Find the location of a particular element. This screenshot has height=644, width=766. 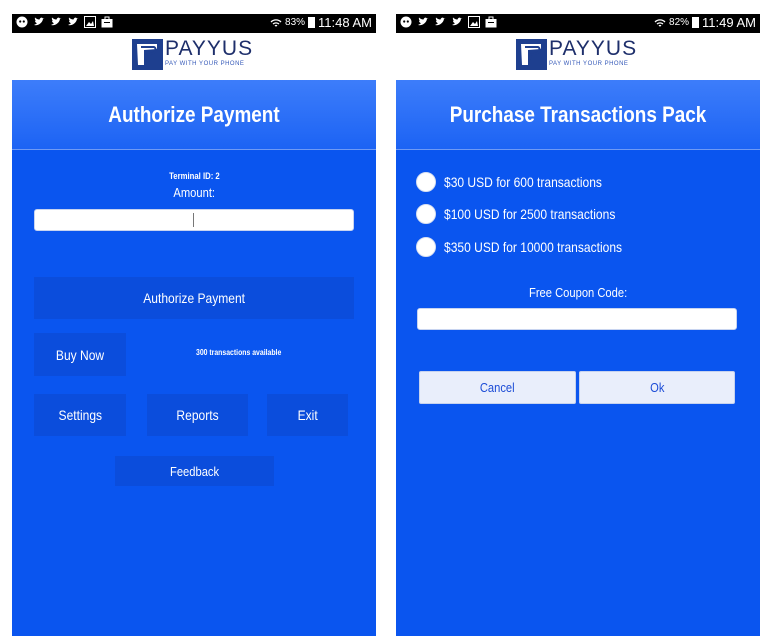

cancel-button: Cancel is located at coordinates (497, 387).